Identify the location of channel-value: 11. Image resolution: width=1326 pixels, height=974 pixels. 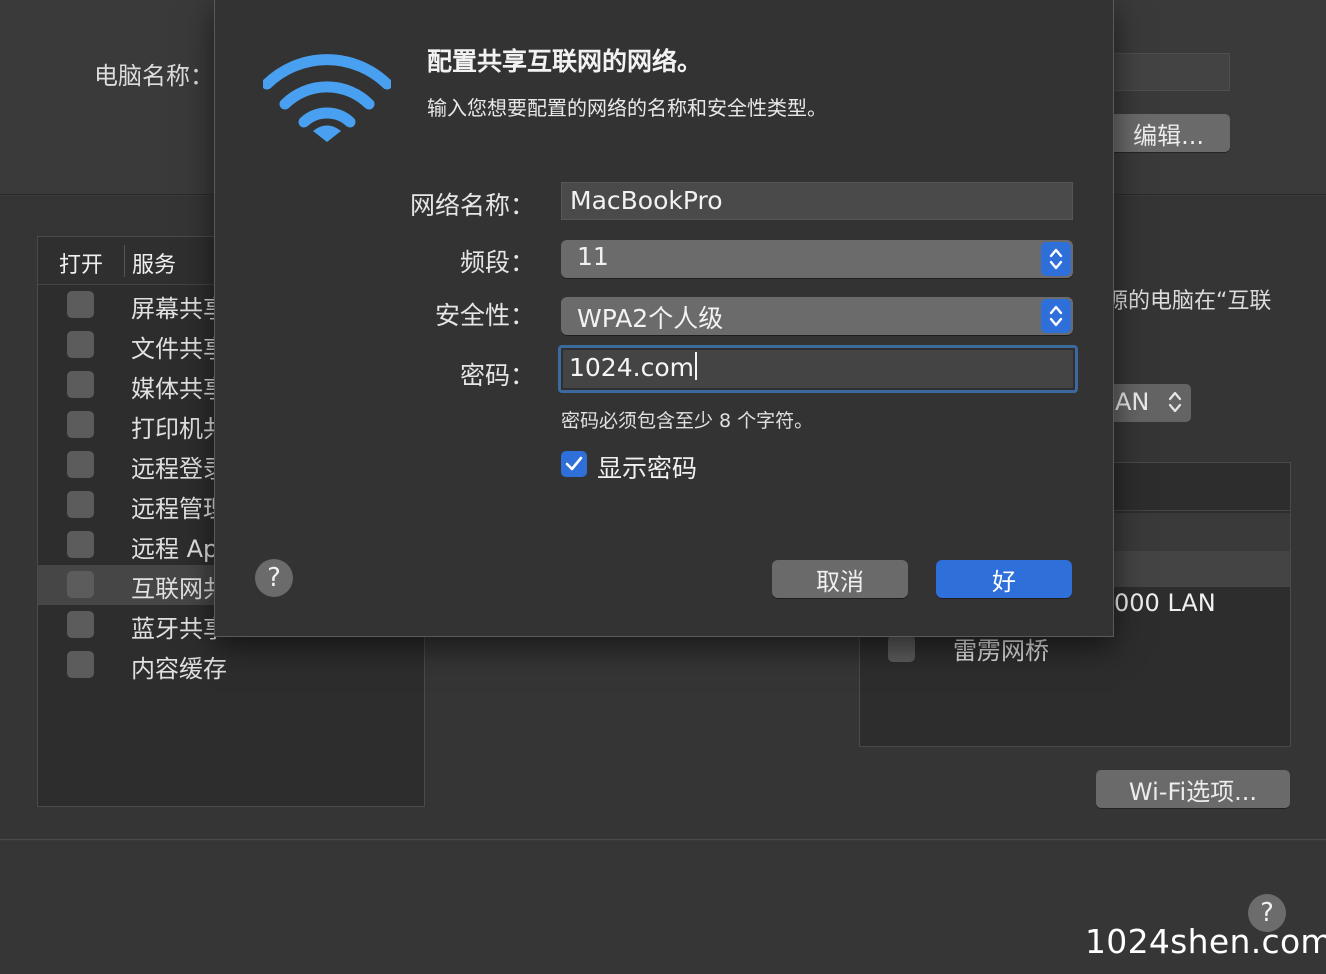
(593, 256).